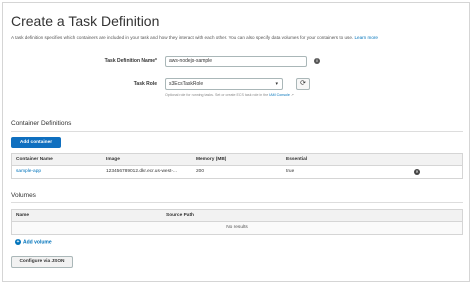  I want to click on column-header-container-name: Container Name, so click(34, 160).